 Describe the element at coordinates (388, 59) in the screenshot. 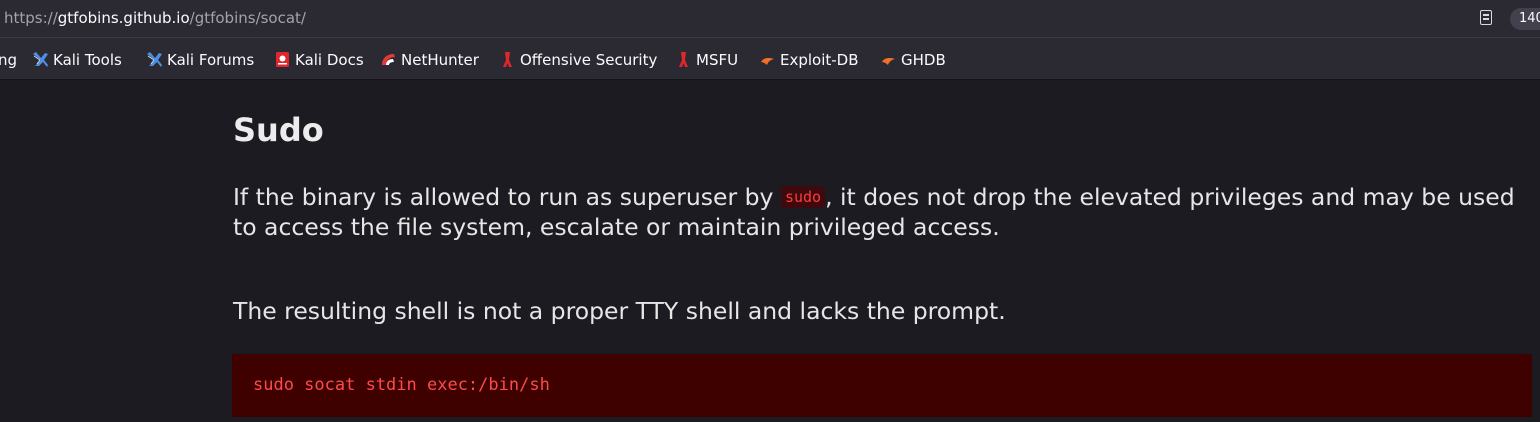

I see `nethunter-icon` at that location.